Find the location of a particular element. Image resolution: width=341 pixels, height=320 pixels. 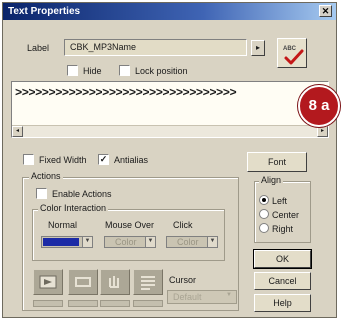

cursor-hand-icon is located at coordinates (114, 282).